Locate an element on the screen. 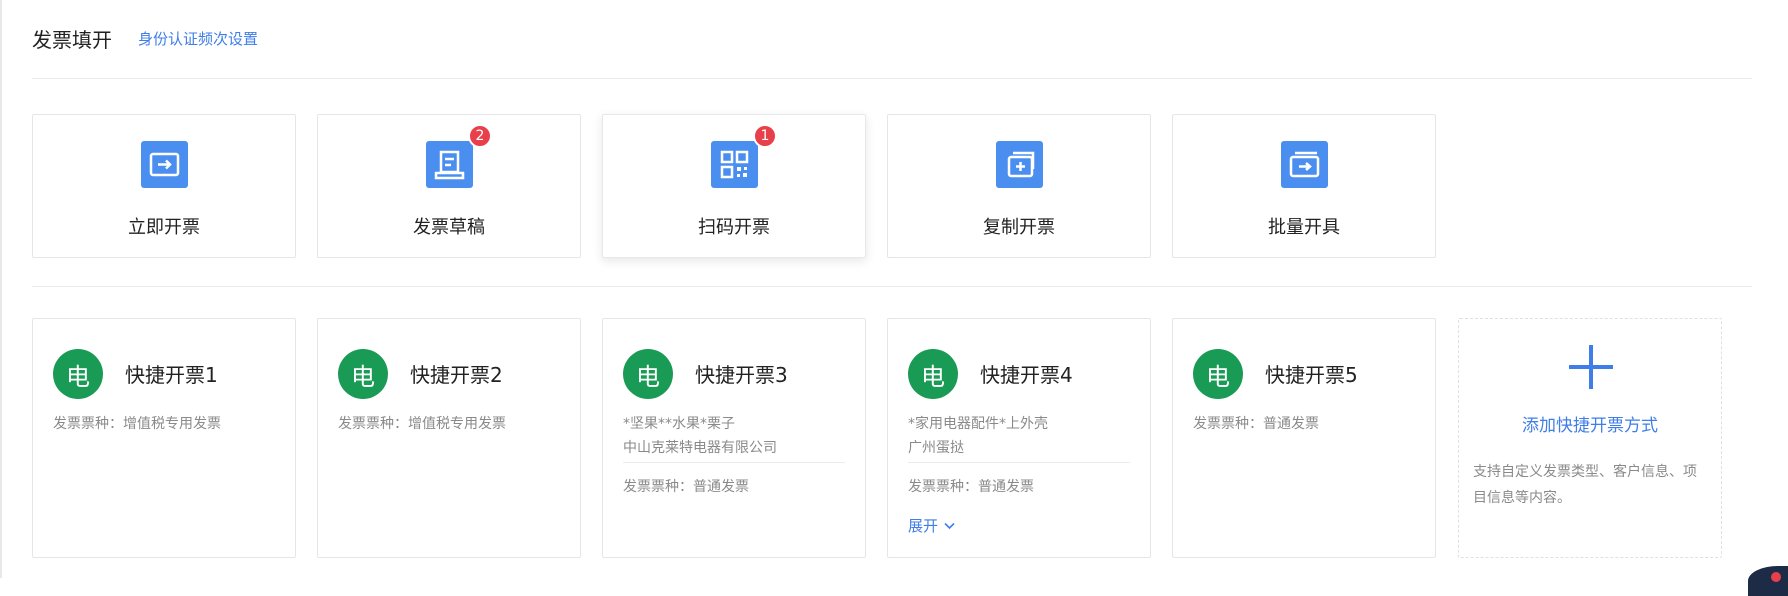 Image resolution: width=1788 pixels, height=596 pixels. add-quick-invoice-description: 支持自定义发票类型、客户信息、项目信息等内容。 is located at coordinates (1585, 485).